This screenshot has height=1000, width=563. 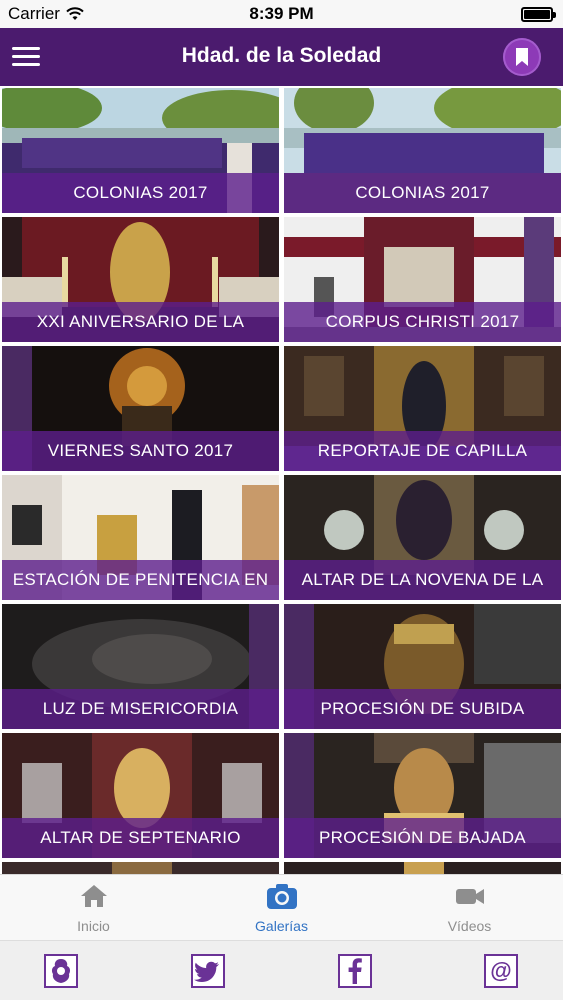 I want to click on tab-label: Inicio, so click(x=93, y=926).